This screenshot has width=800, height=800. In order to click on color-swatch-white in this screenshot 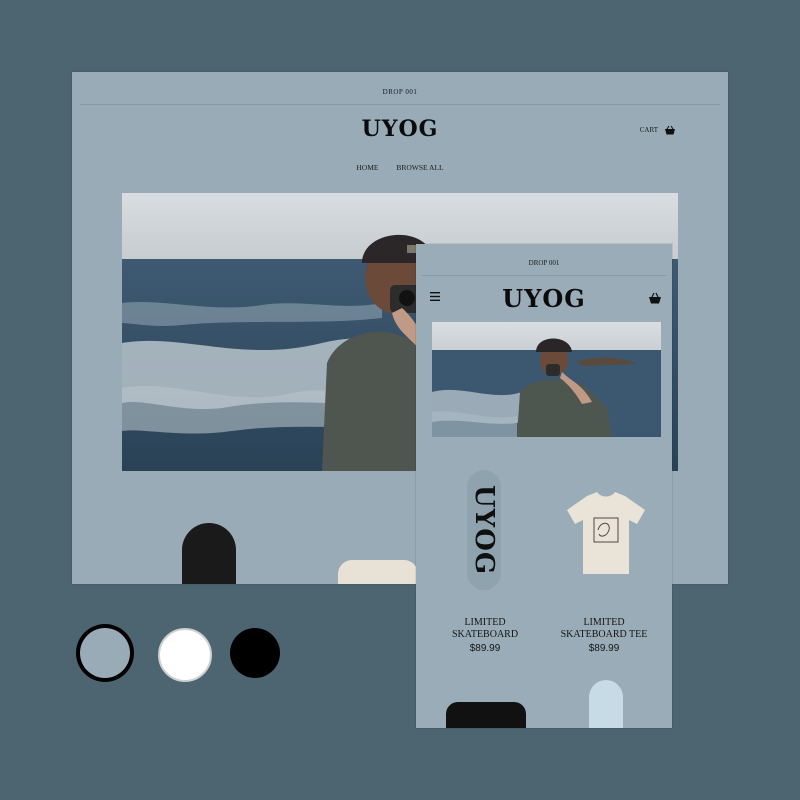, I will do `click(185, 655)`.